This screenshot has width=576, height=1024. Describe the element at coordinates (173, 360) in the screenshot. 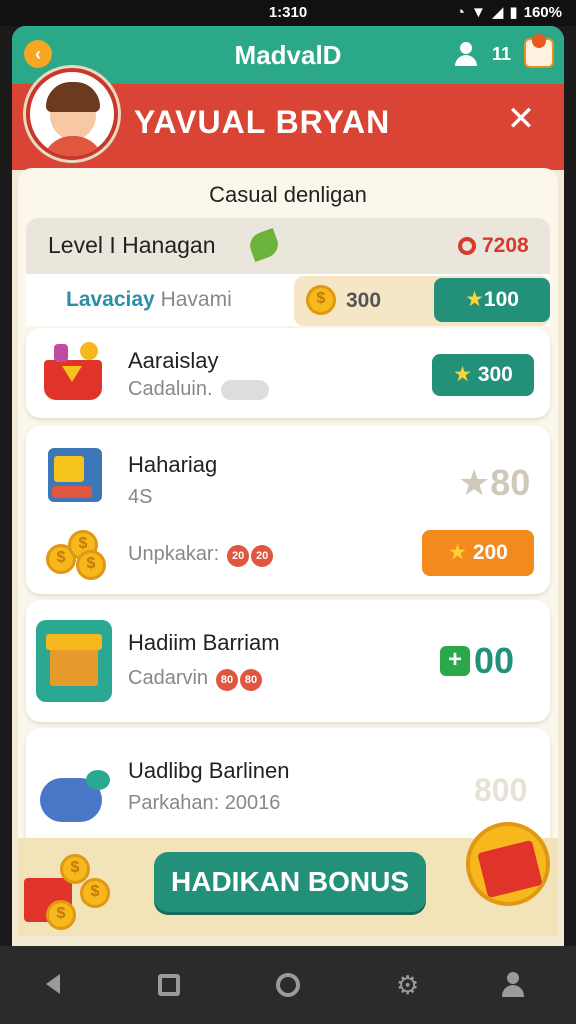

I see `task-title: Aaraislay` at that location.